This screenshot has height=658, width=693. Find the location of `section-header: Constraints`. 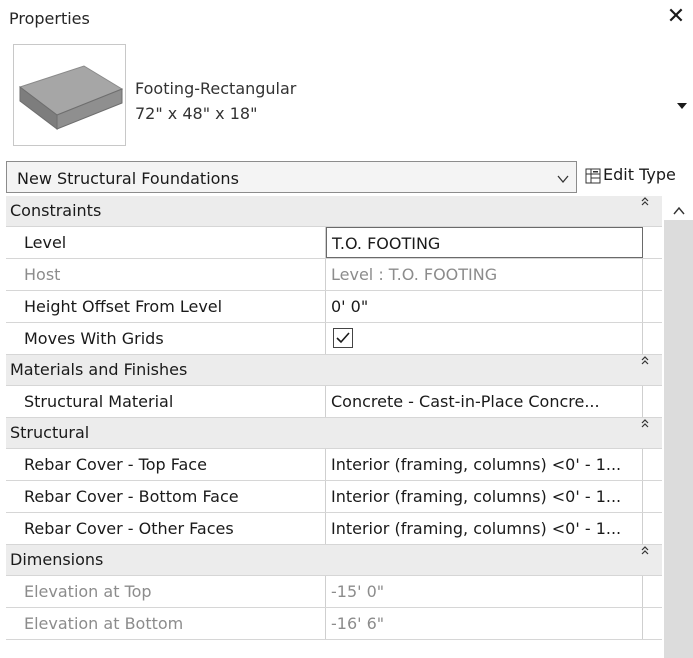

section-header: Constraints is located at coordinates (334, 211).